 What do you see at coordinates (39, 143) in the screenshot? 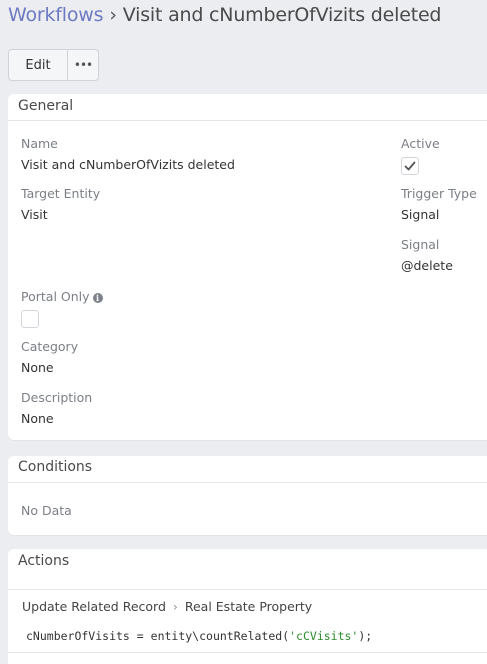
I see `name-label: Name` at bounding box center [39, 143].